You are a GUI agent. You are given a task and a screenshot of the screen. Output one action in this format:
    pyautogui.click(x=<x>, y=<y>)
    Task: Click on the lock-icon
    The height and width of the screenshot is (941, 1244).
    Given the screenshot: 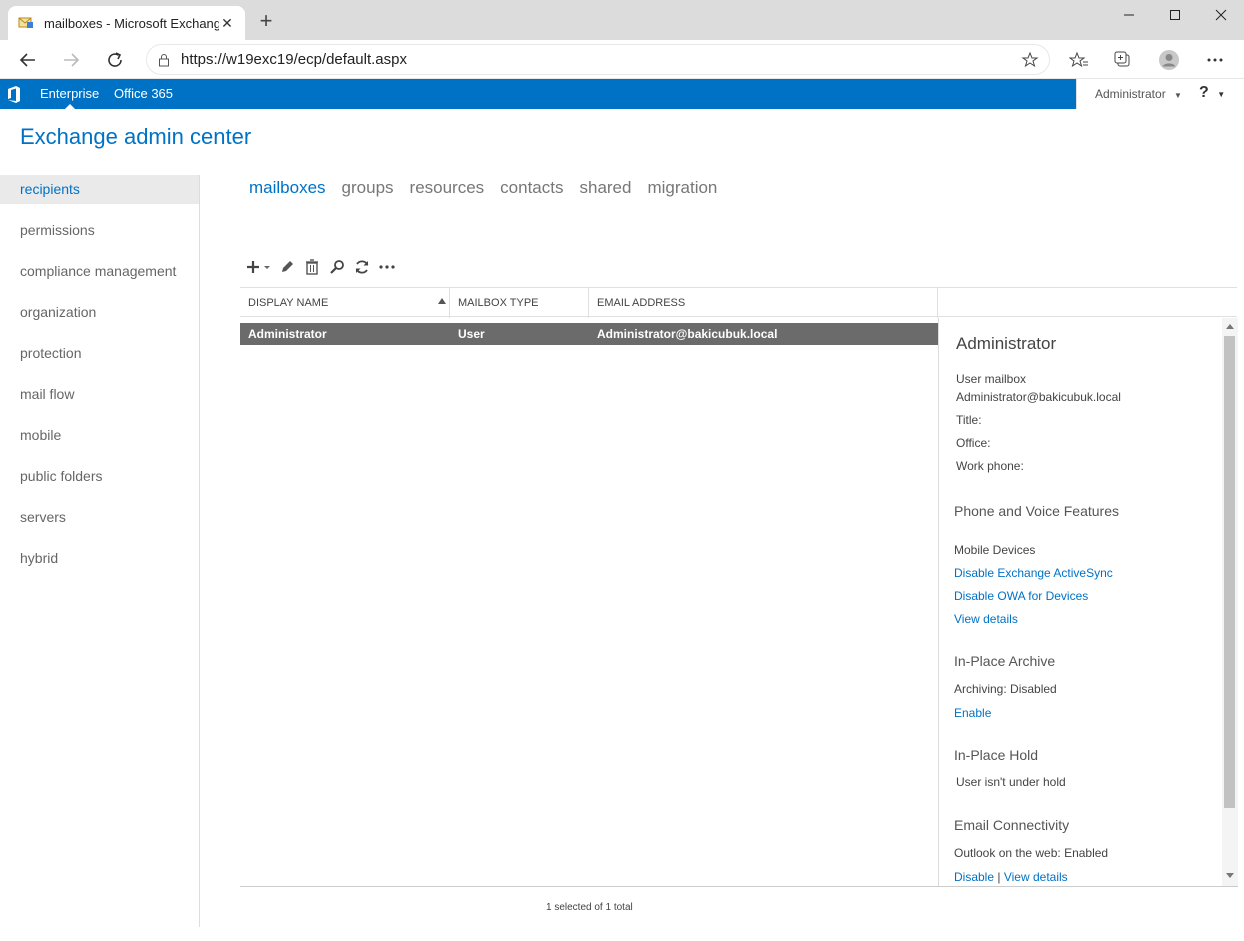 What is the action you would take?
    pyautogui.click(x=164, y=60)
    